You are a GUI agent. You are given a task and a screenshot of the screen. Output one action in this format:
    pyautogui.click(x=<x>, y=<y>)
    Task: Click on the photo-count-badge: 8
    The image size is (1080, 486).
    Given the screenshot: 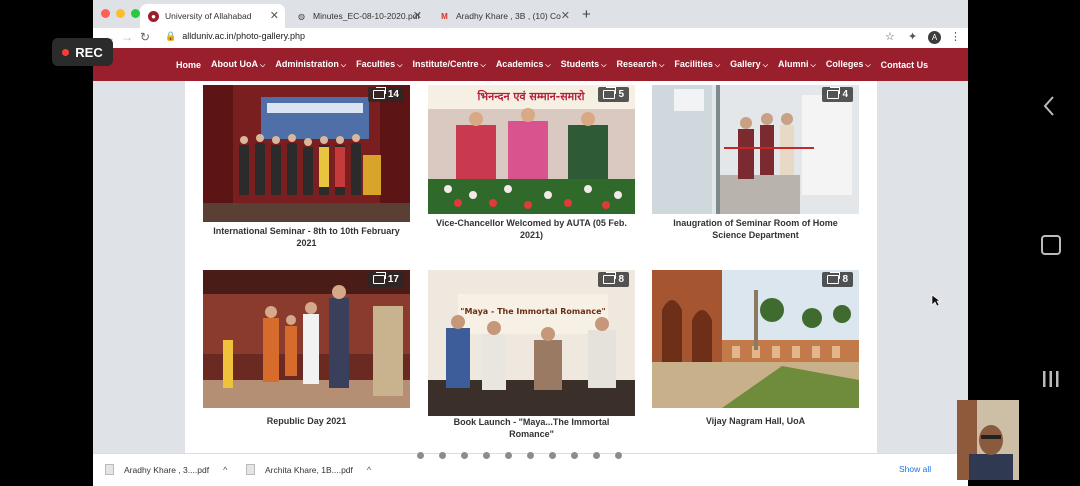 What is the action you would take?
    pyautogui.click(x=837, y=279)
    